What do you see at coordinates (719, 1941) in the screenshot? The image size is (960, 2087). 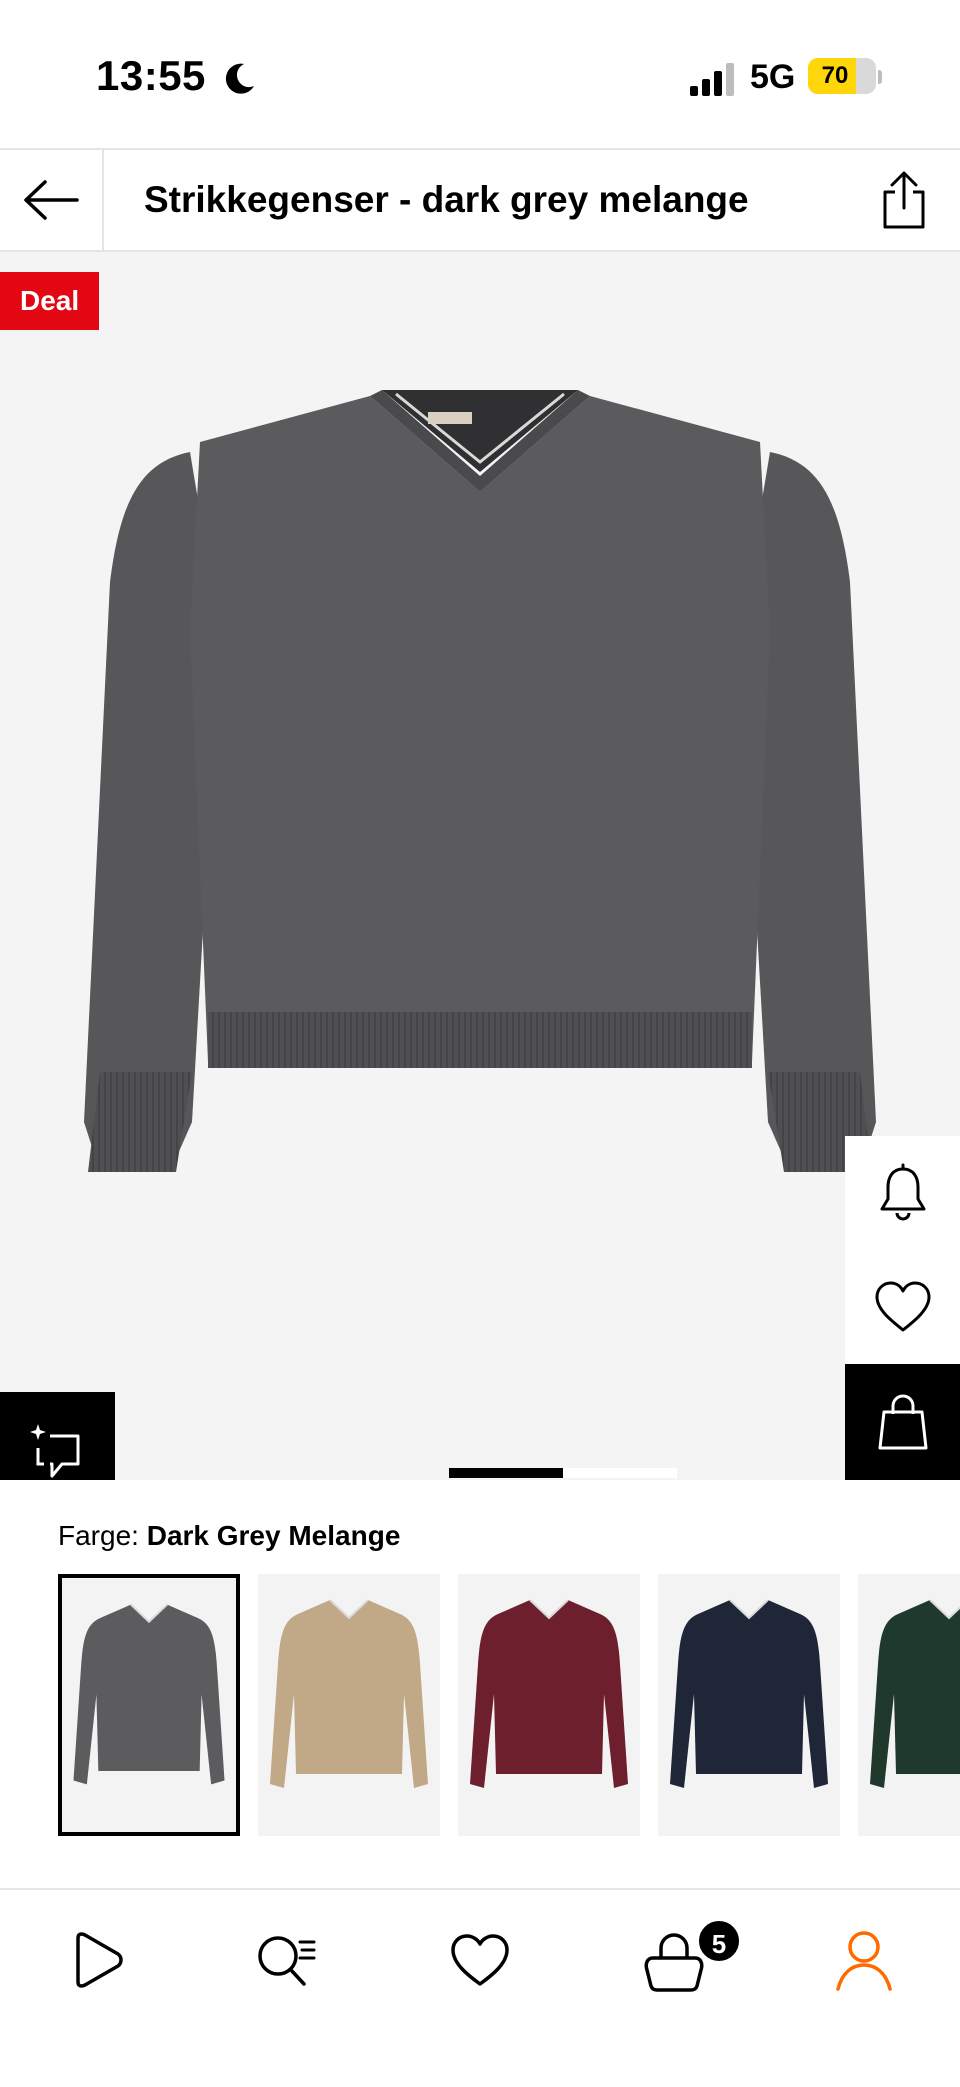 I see `cart-count-badge: 5` at bounding box center [719, 1941].